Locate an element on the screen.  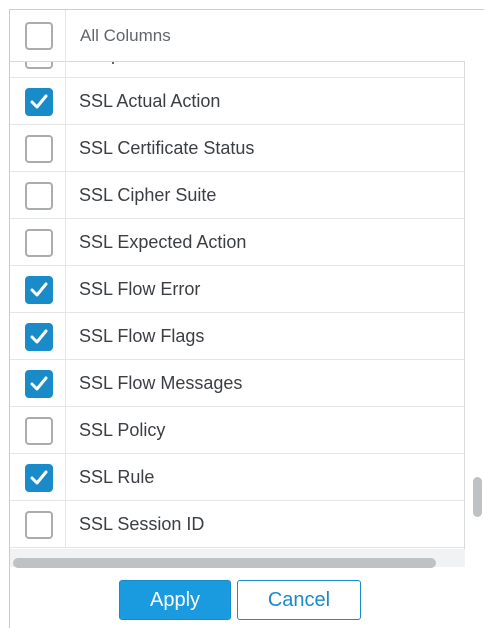
horizontal-scrollbar-thumb is located at coordinates (224, 563).